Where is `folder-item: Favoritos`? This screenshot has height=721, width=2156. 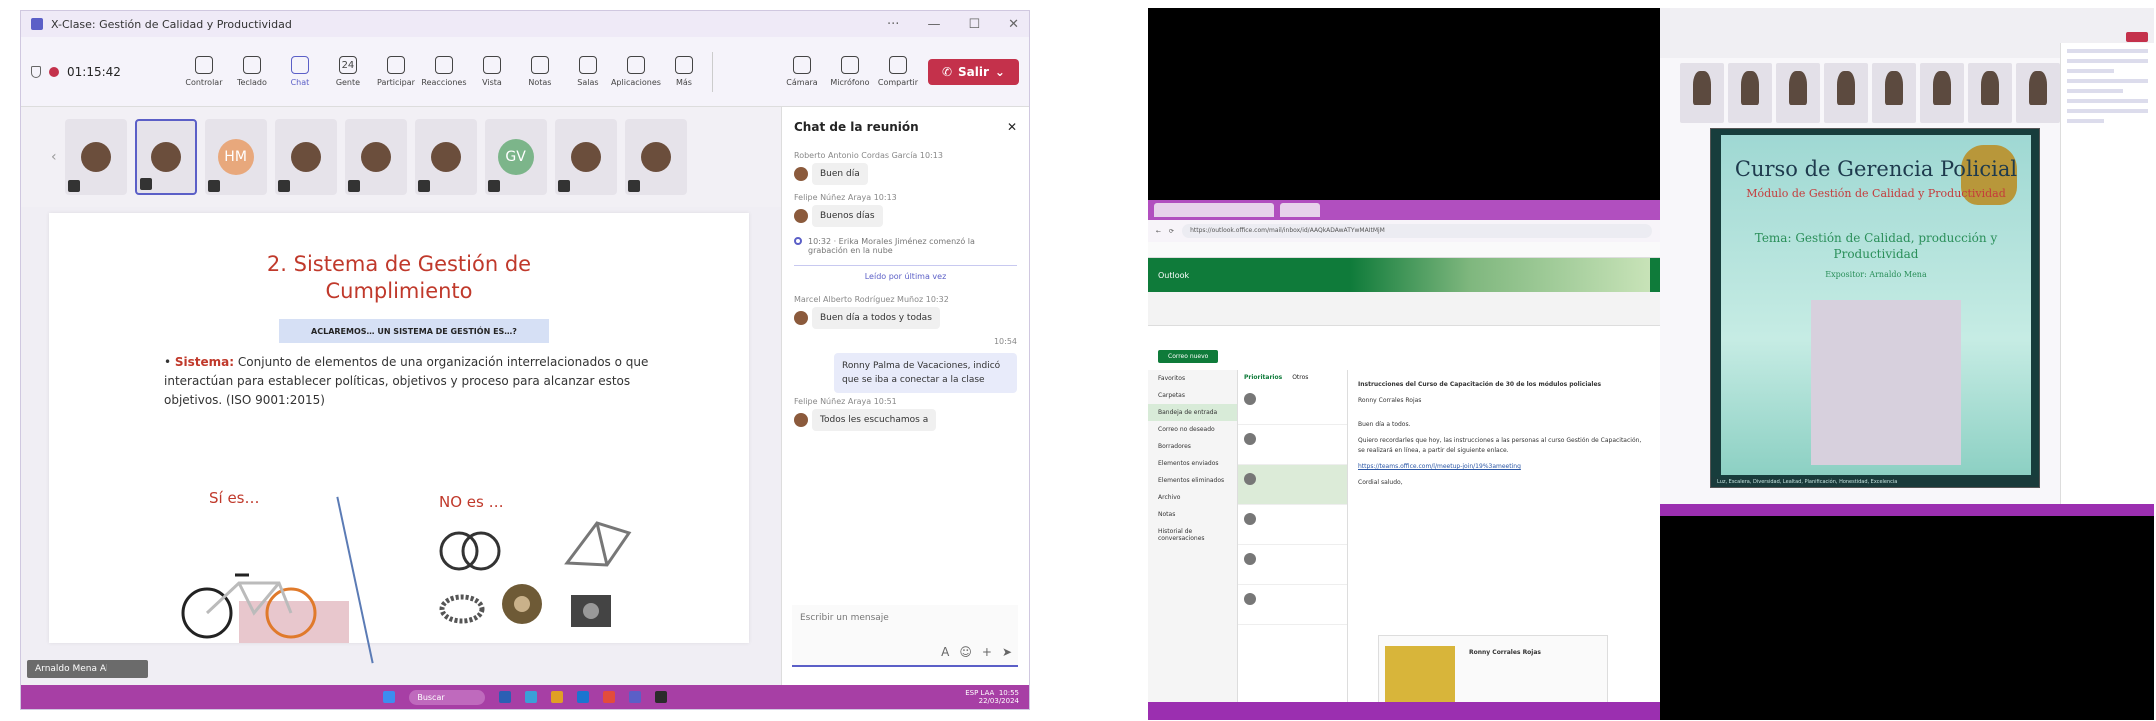
folder-item: Favoritos is located at coordinates (1192, 378).